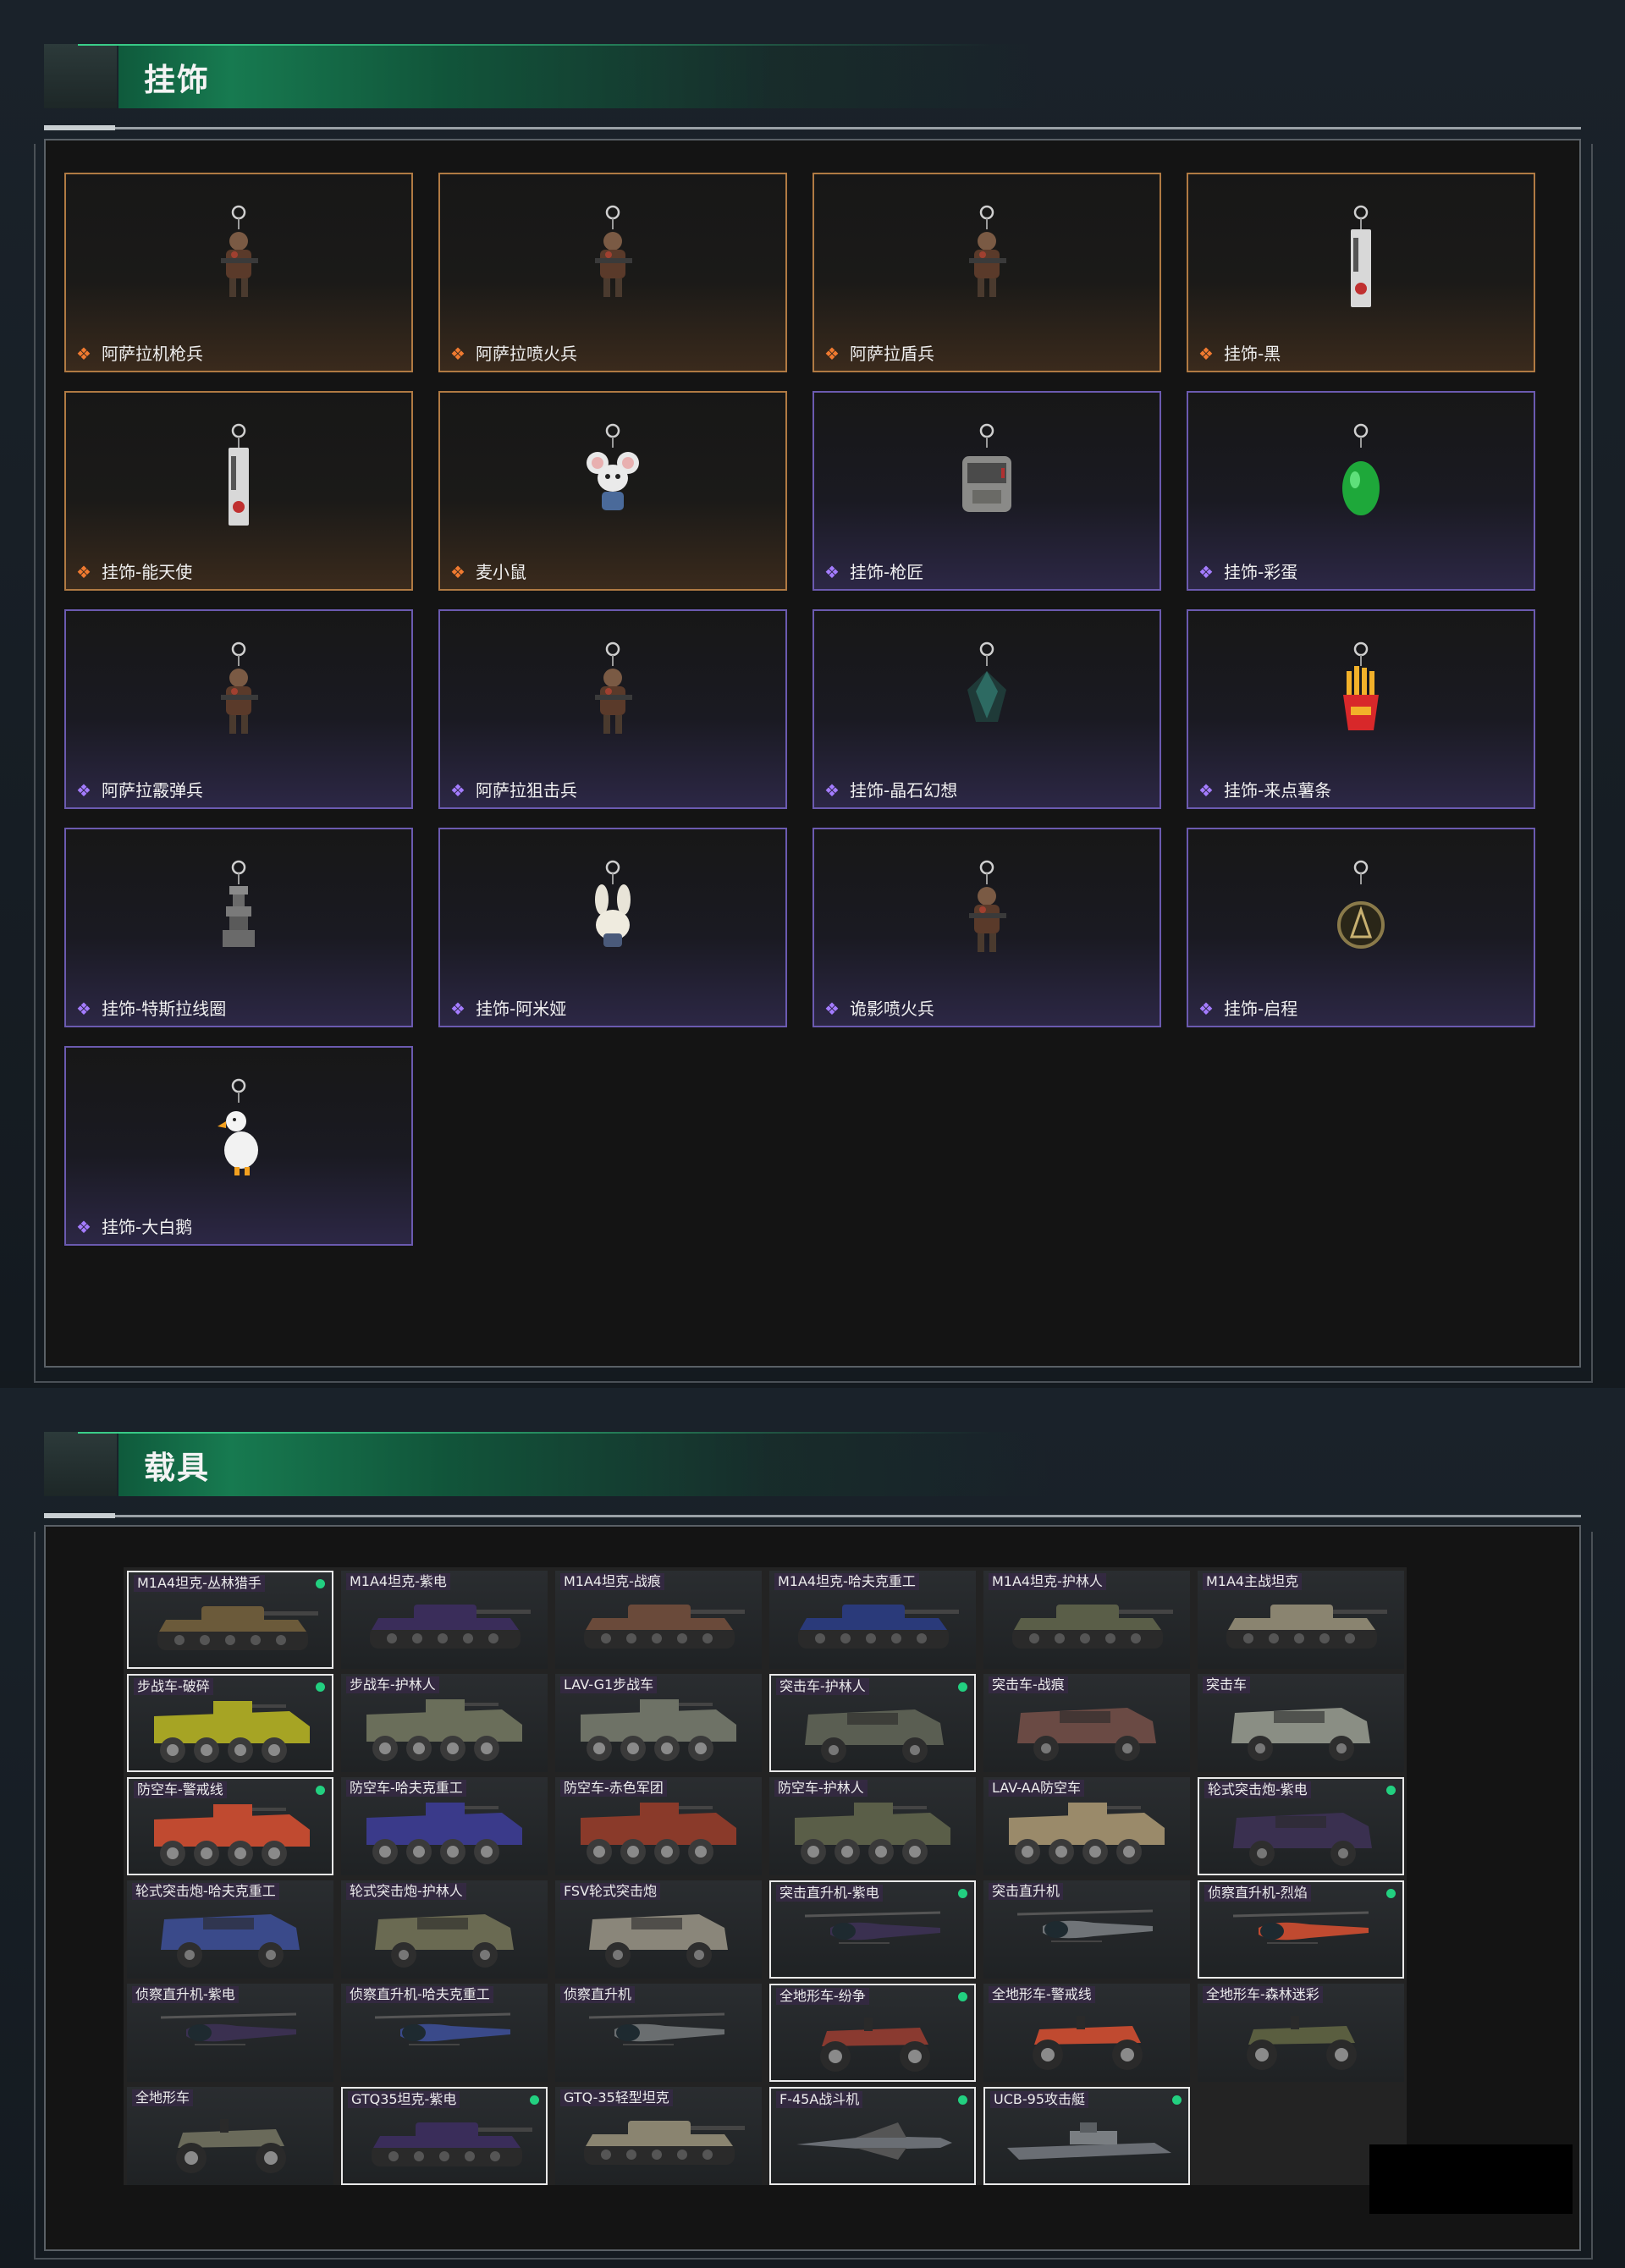 Image resolution: width=1625 pixels, height=2268 pixels. I want to click on charm-card: ❖ 挂饰-黑, so click(1361, 272).